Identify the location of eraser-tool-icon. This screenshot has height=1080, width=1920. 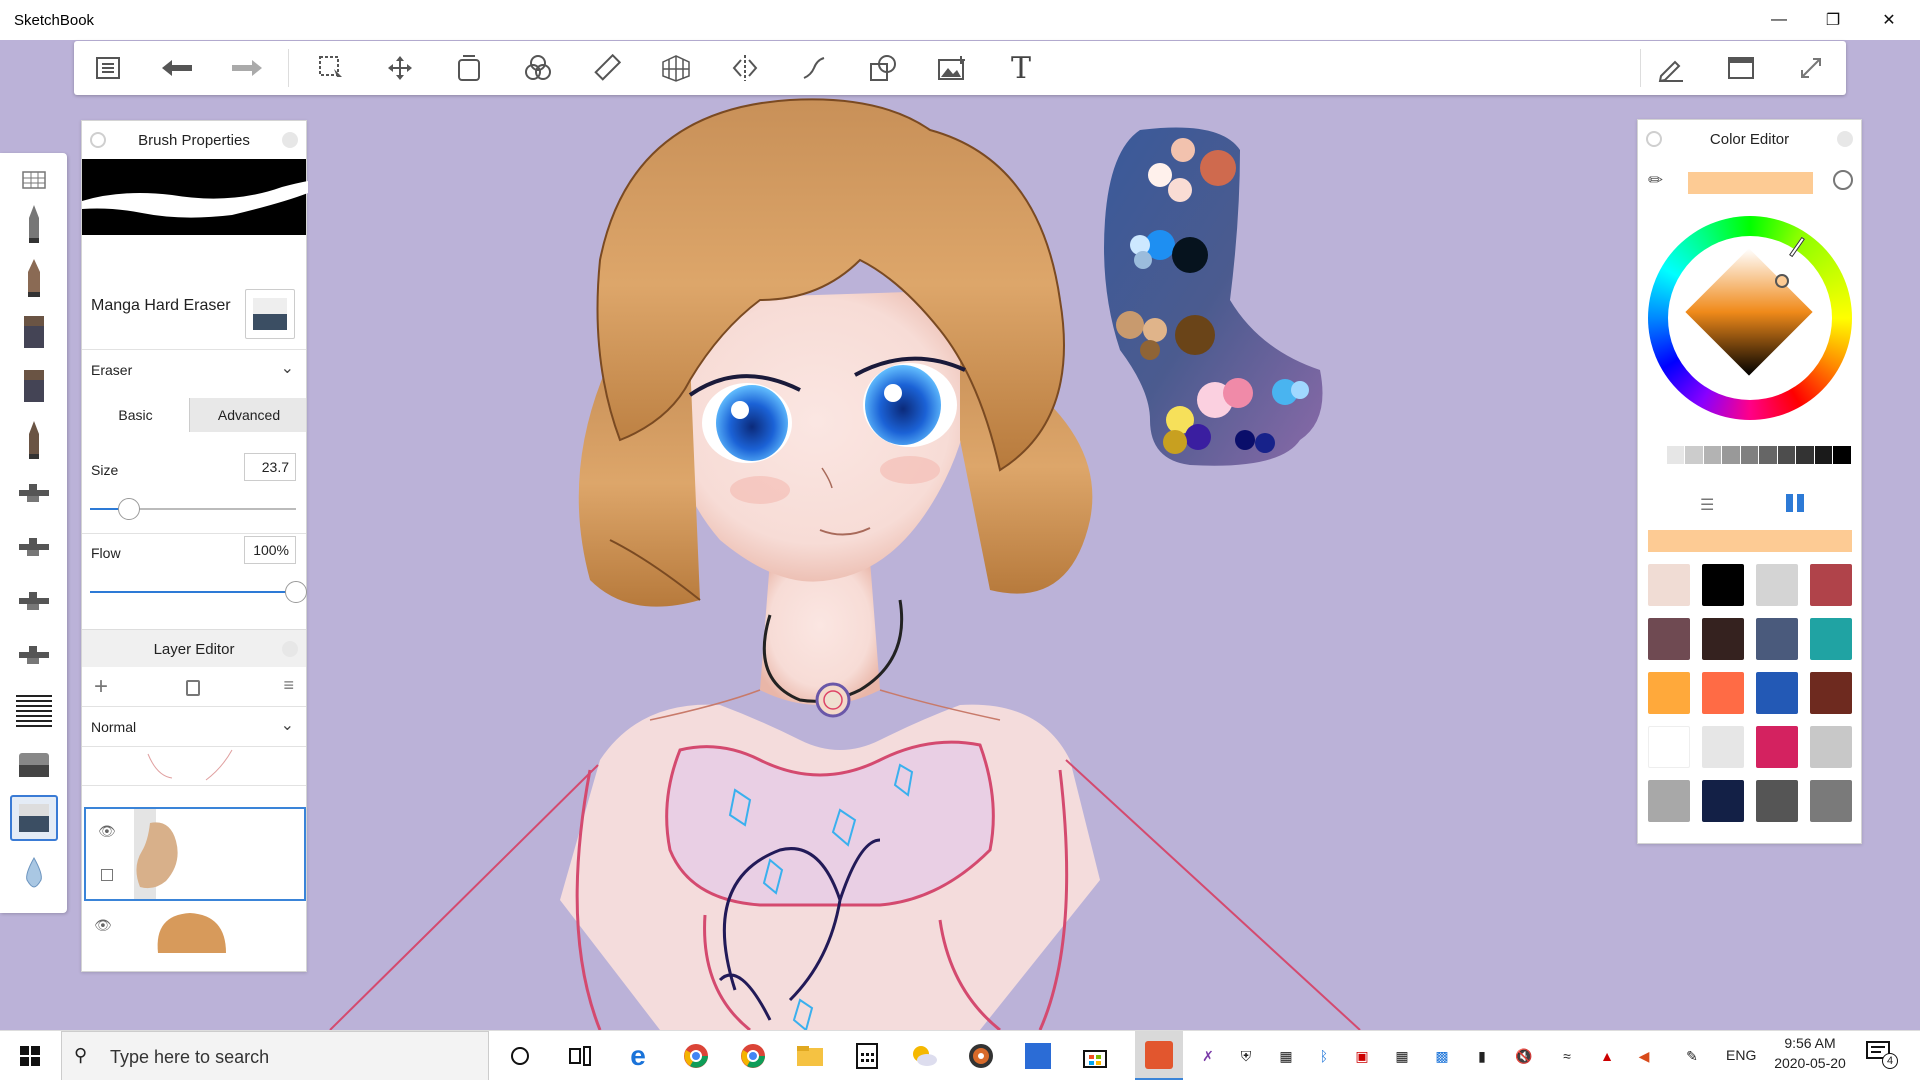
(34, 764).